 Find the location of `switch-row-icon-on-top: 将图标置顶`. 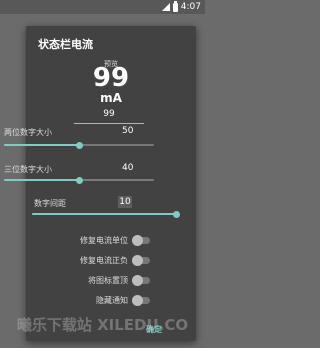

switch-row-icon-on-top: 将图标置顶 is located at coordinates (111, 281).